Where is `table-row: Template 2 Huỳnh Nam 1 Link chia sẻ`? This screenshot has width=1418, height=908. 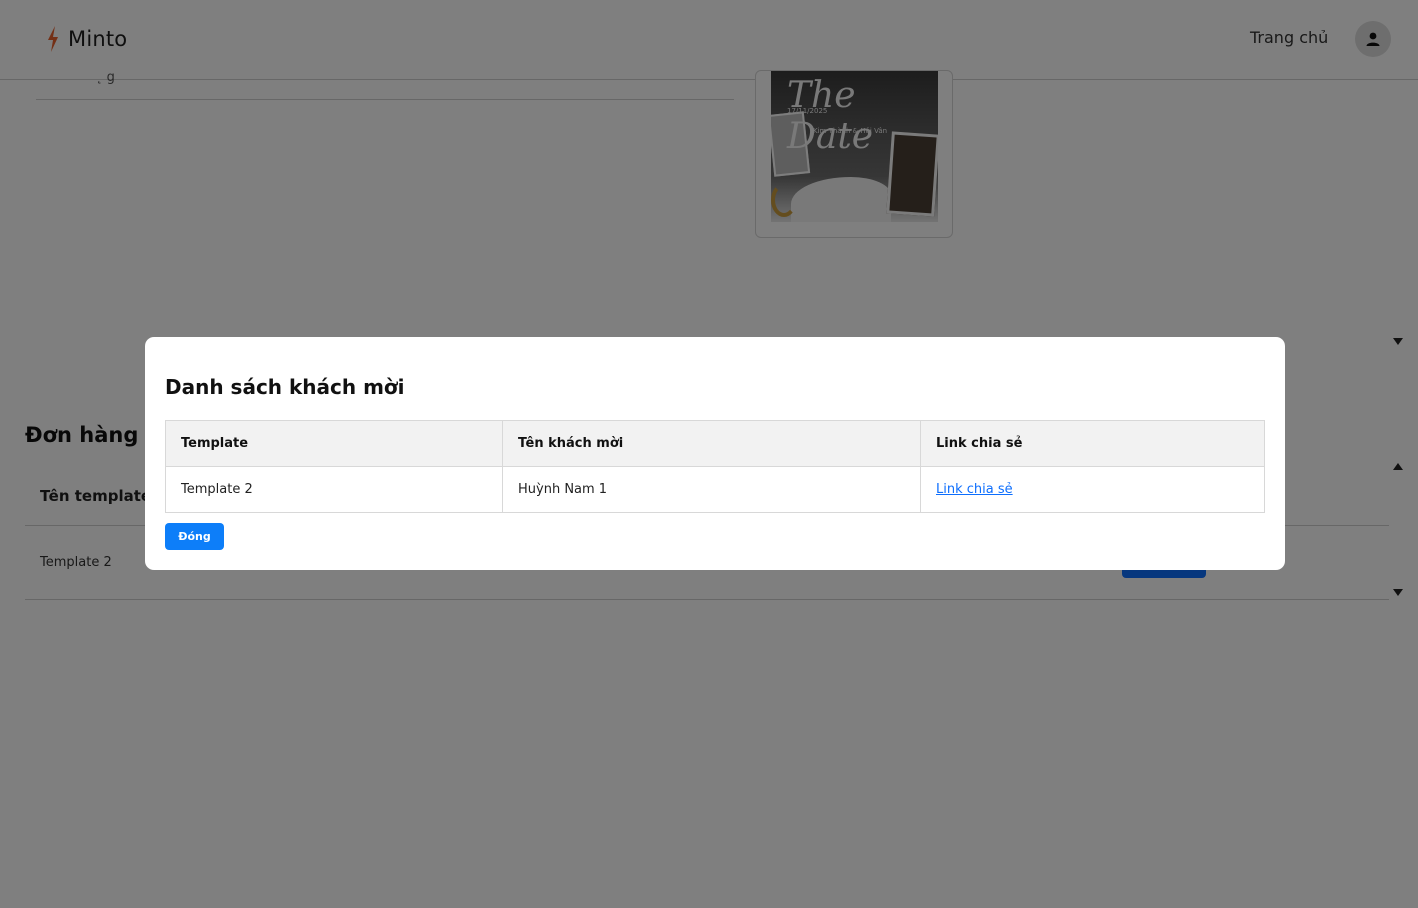
table-row: Template 2 Huỳnh Nam 1 Link chia sẻ is located at coordinates (715, 489).